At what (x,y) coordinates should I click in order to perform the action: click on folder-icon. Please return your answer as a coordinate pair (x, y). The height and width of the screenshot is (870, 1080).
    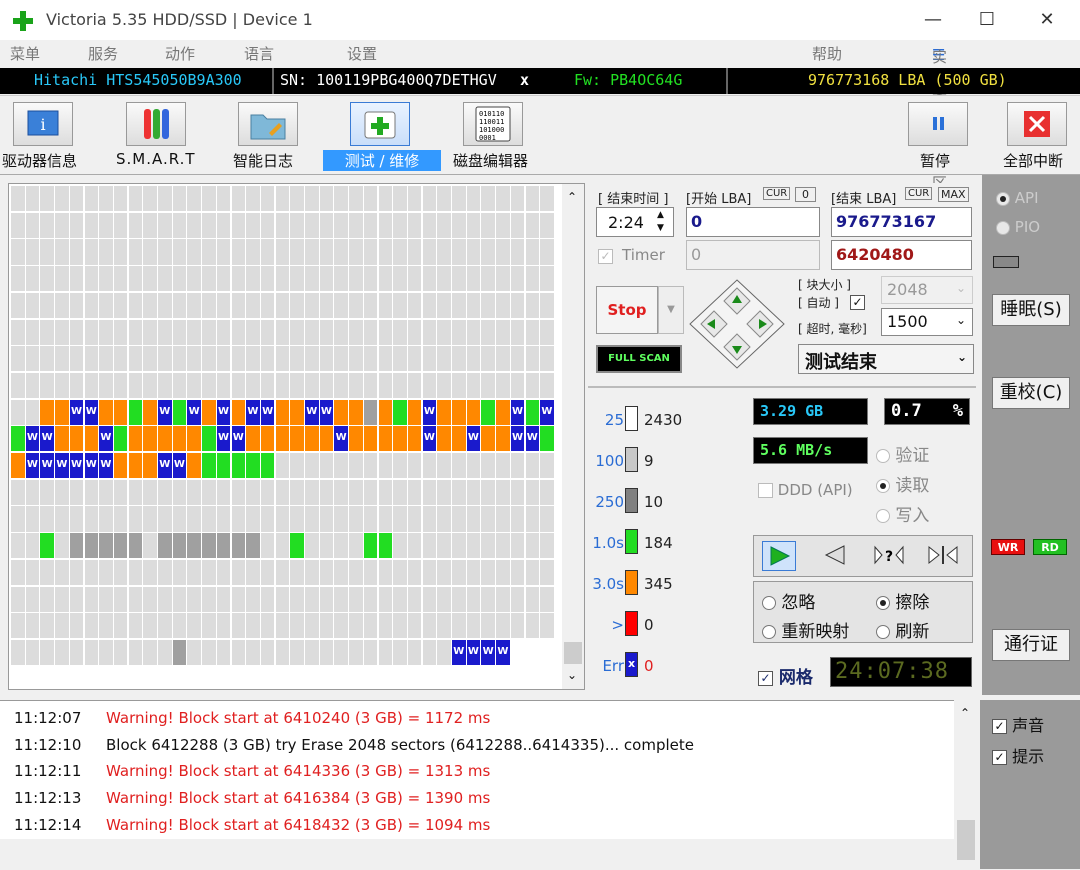
    Looking at the image, I should click on (268, 127).